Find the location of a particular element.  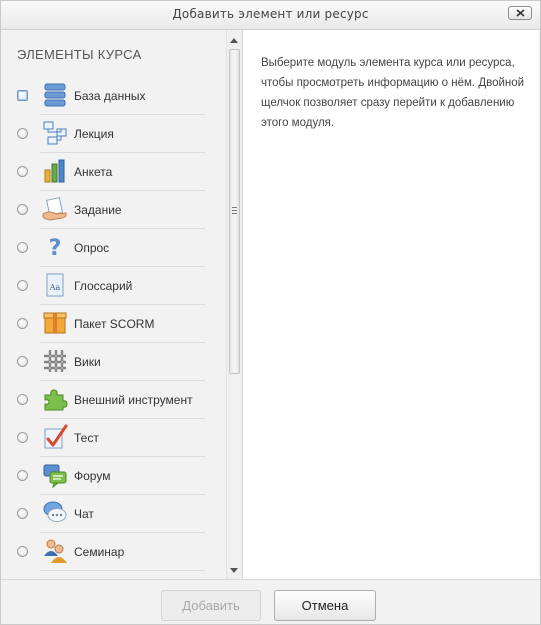

module-item-survey: Анкета is located at coordinates (113, 172).